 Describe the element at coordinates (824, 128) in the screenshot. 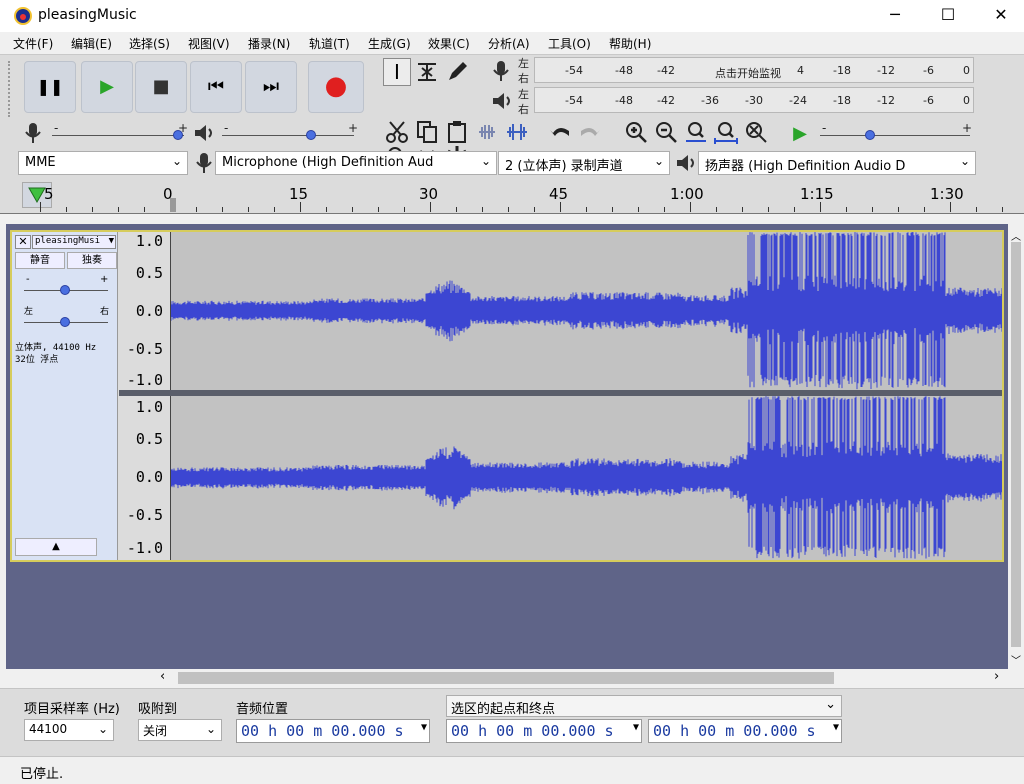

I see `speed-minus: -` at that location.